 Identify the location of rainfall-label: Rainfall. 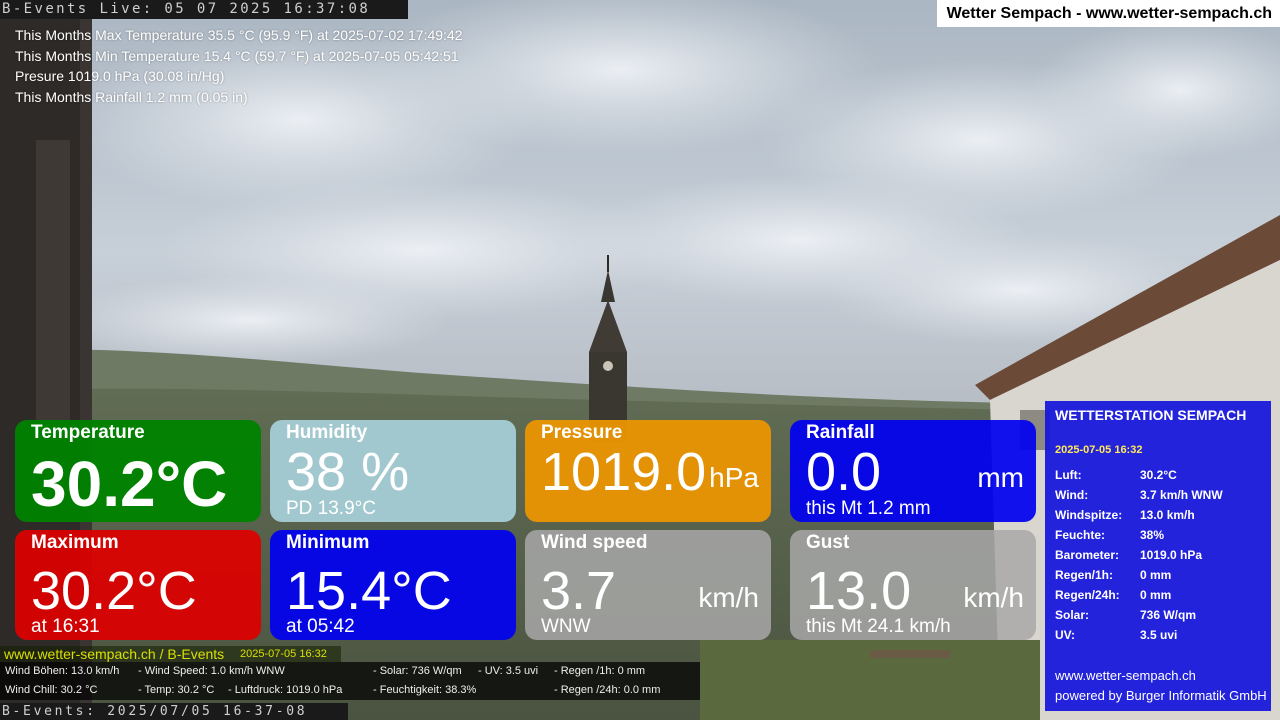
(840, 432).